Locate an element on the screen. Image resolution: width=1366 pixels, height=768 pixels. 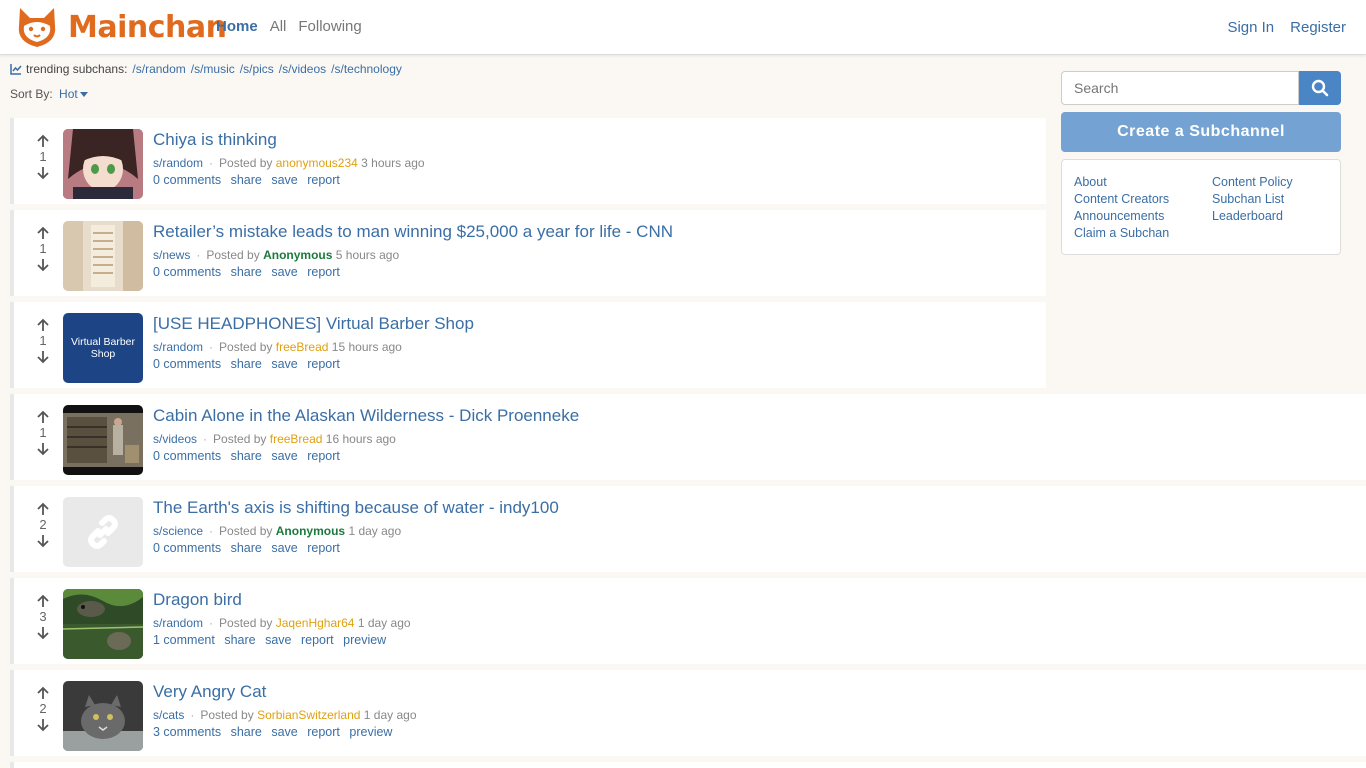
comments-link: 1 comment is located at coordinates (184, 640).